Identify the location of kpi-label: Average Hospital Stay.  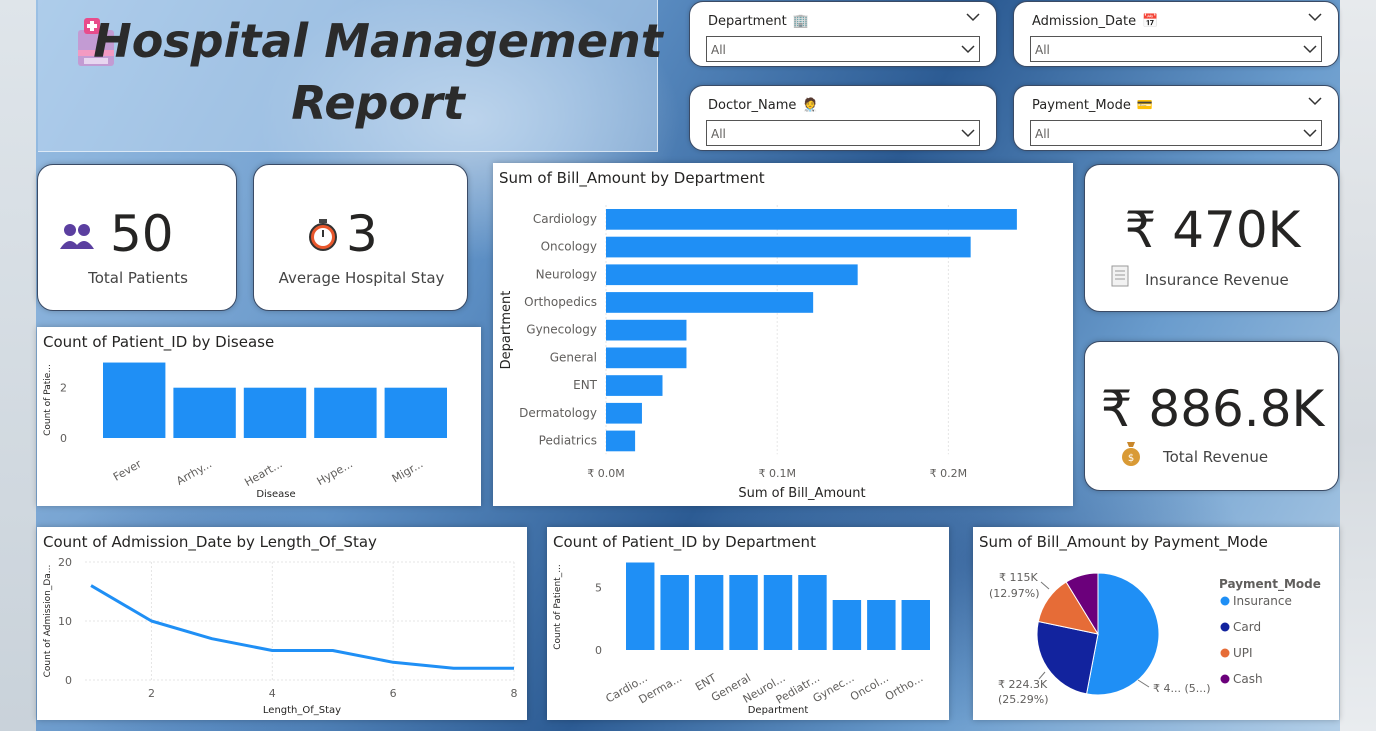
(361, 278).